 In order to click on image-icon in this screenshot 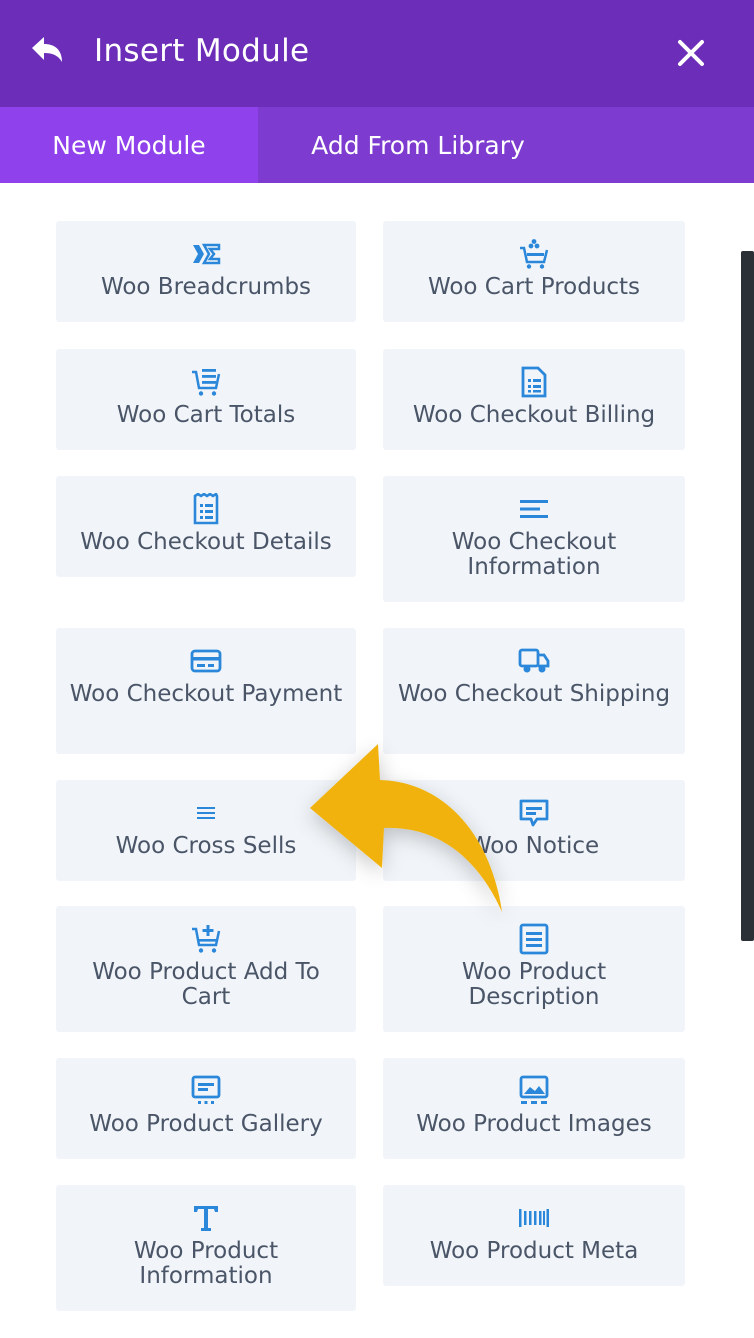, I will do `click(534, 1089)`.